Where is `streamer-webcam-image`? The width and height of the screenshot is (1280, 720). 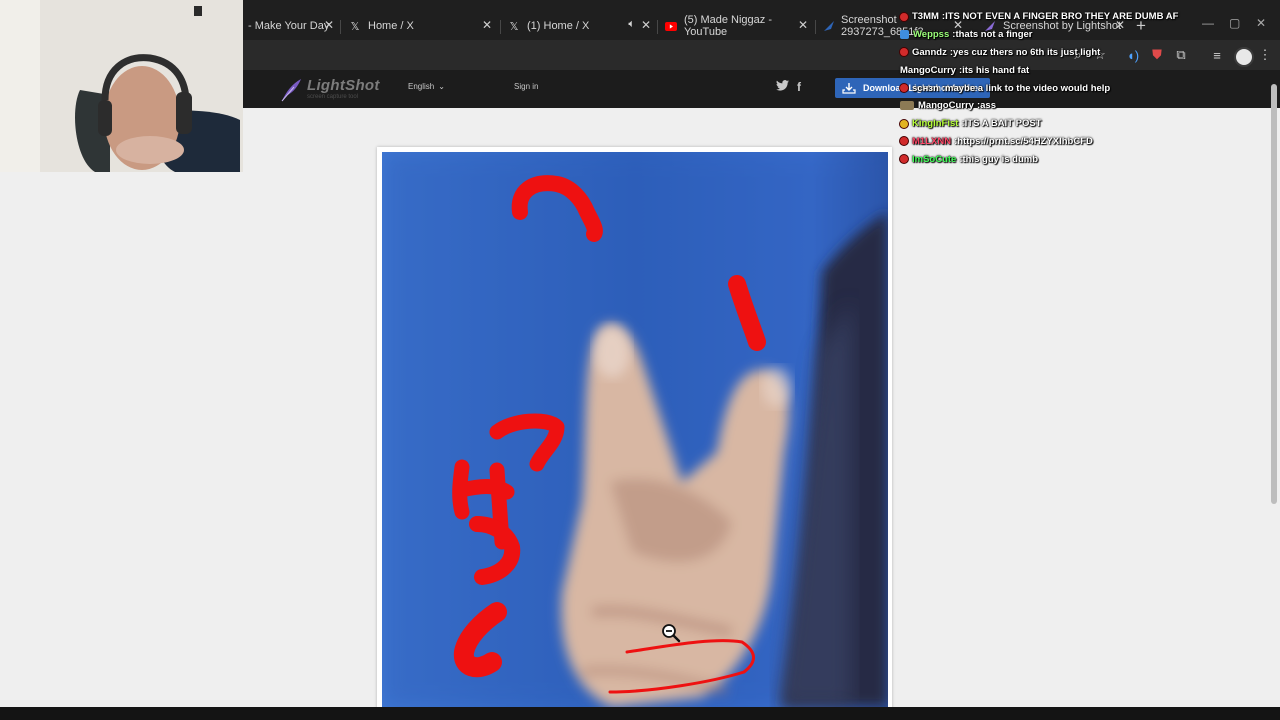
streamer-webcam-image is located at coordinates (121, 86).